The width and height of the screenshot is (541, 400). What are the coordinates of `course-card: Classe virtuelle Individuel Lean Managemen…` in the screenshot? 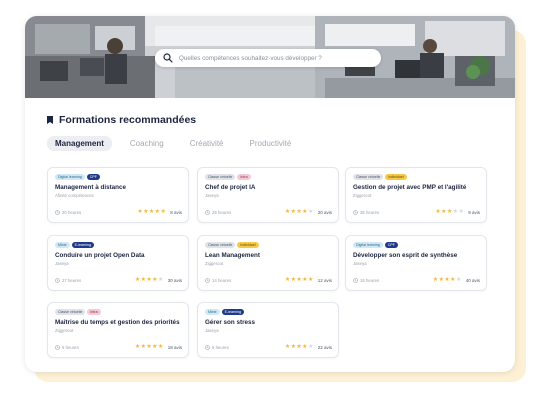 It's located at (268, 263).